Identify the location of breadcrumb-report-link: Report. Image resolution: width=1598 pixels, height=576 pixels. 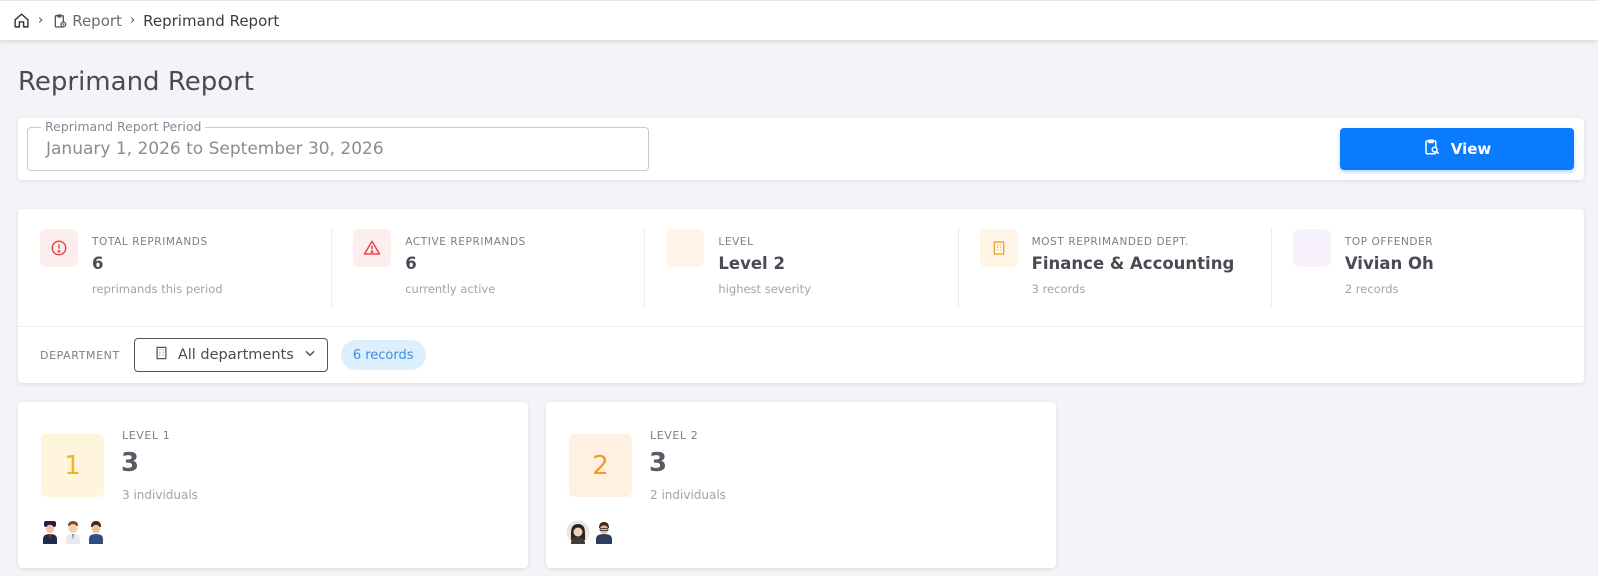
(86, 21).